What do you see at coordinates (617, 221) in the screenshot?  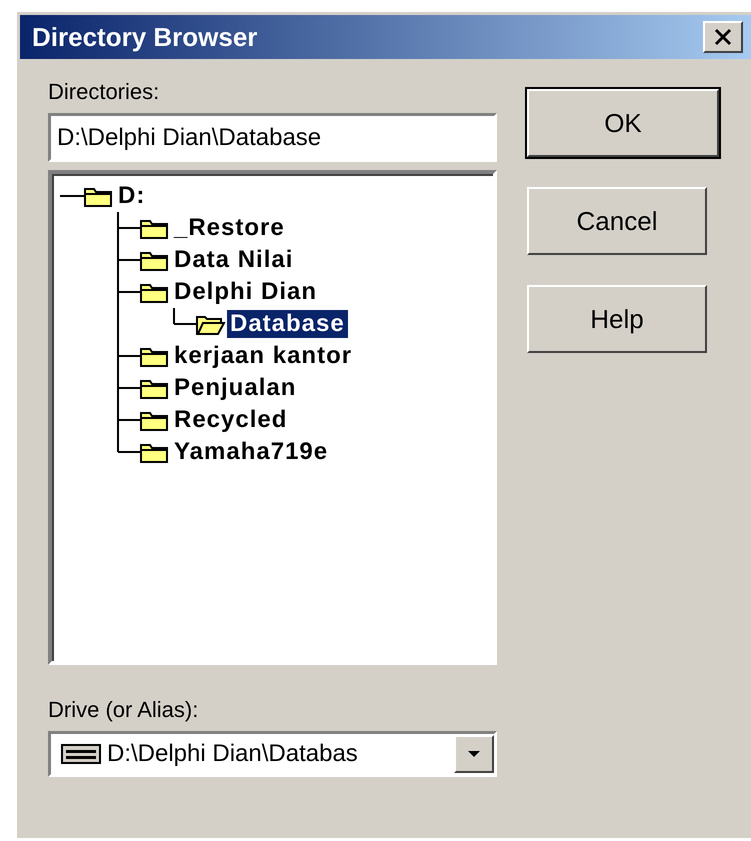 I see `dialog-button: Cancel` at bounding box center [617, 221].